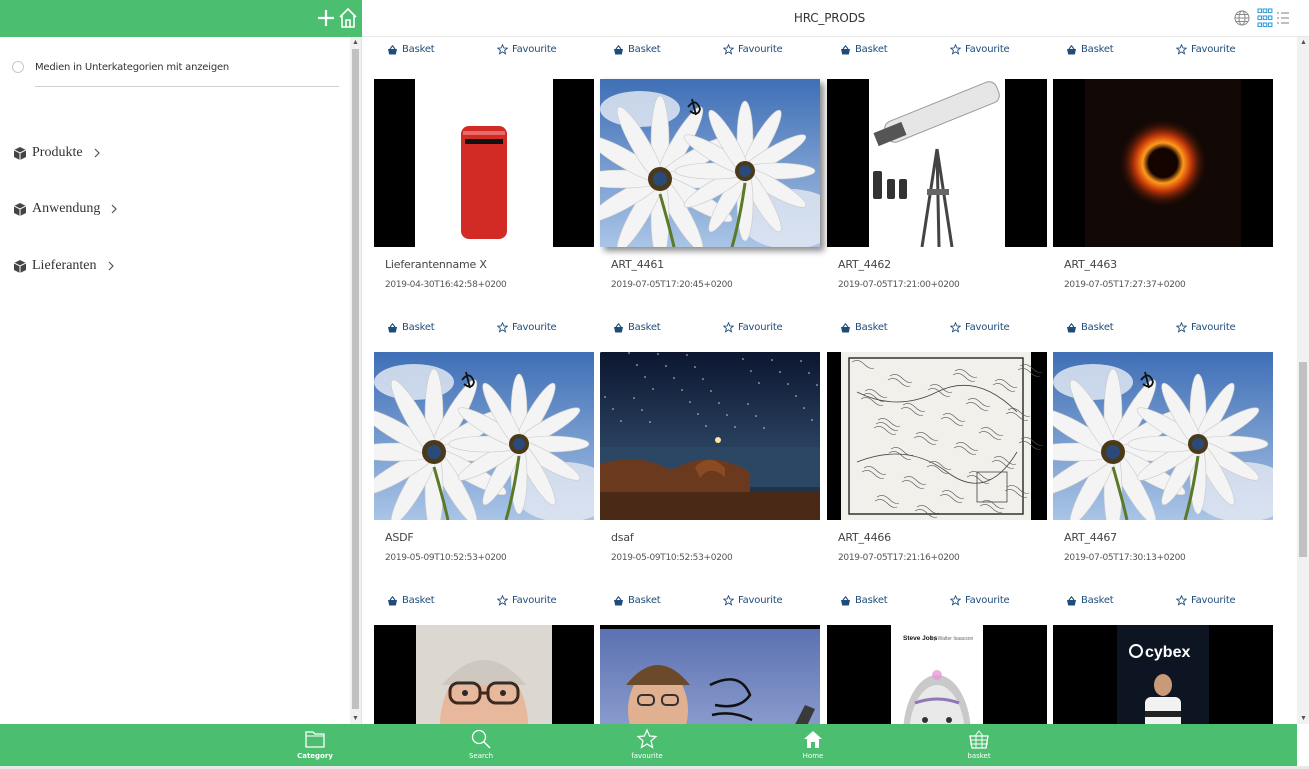 The width and height of the screenshot is (1309, 769). I want to click on plus-icon, so click(326, 18).